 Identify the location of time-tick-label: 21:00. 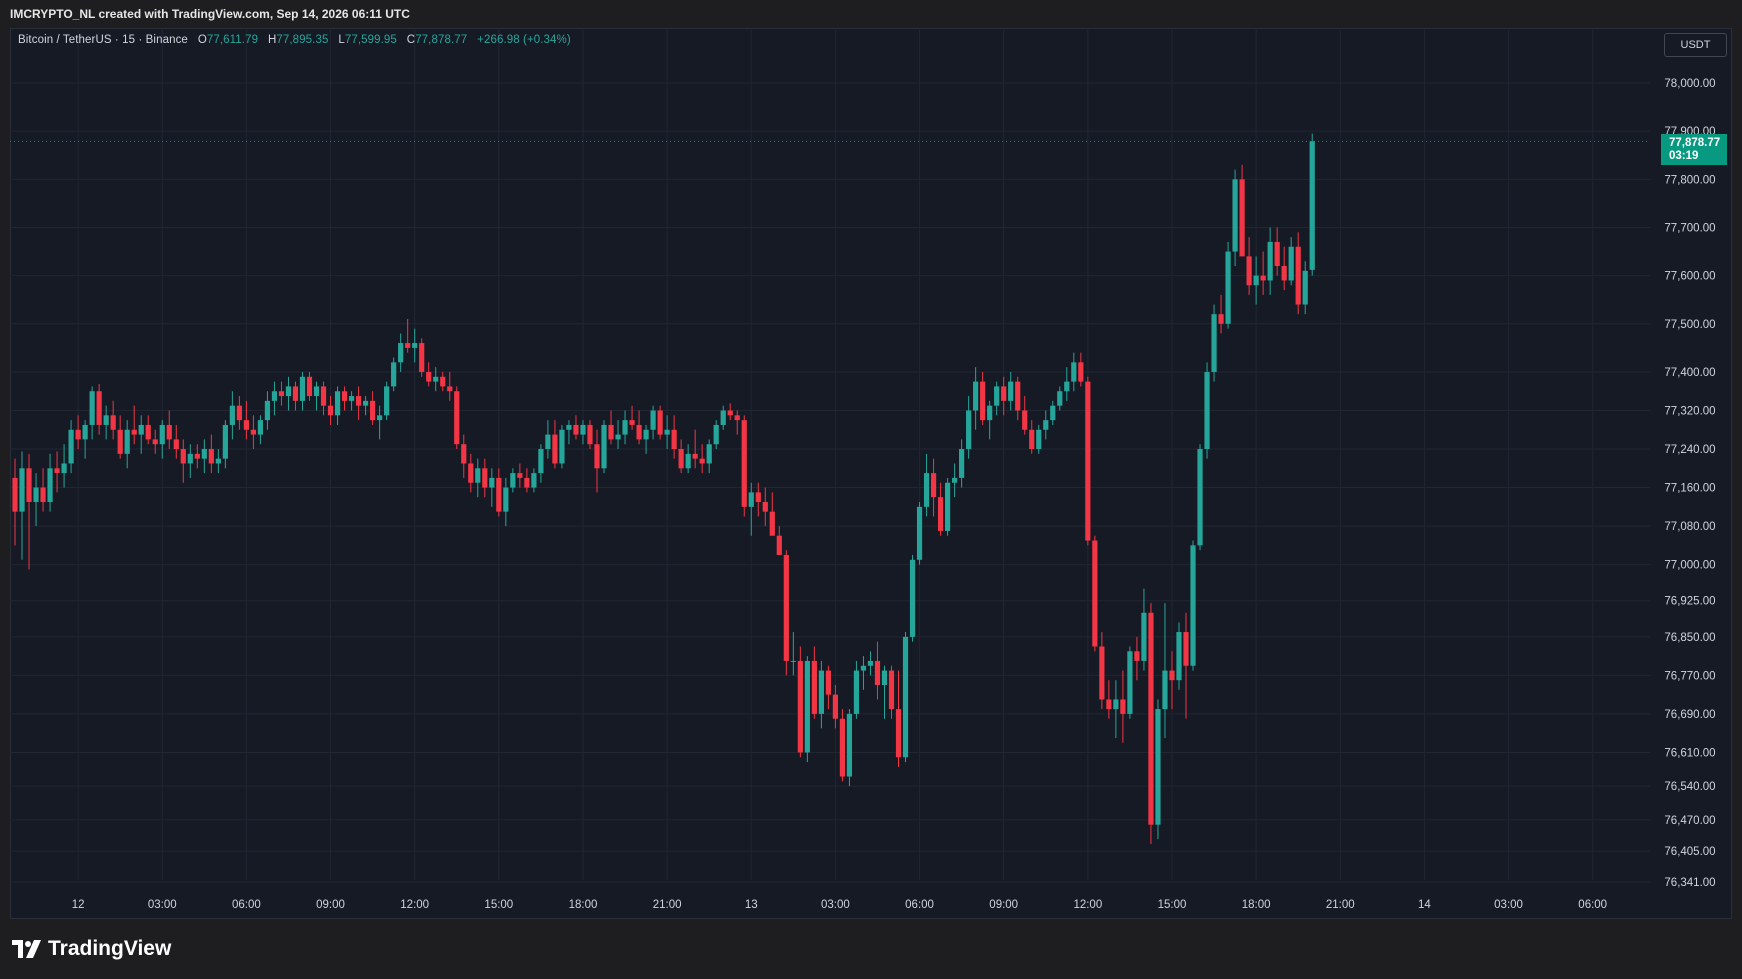
(667, 905).